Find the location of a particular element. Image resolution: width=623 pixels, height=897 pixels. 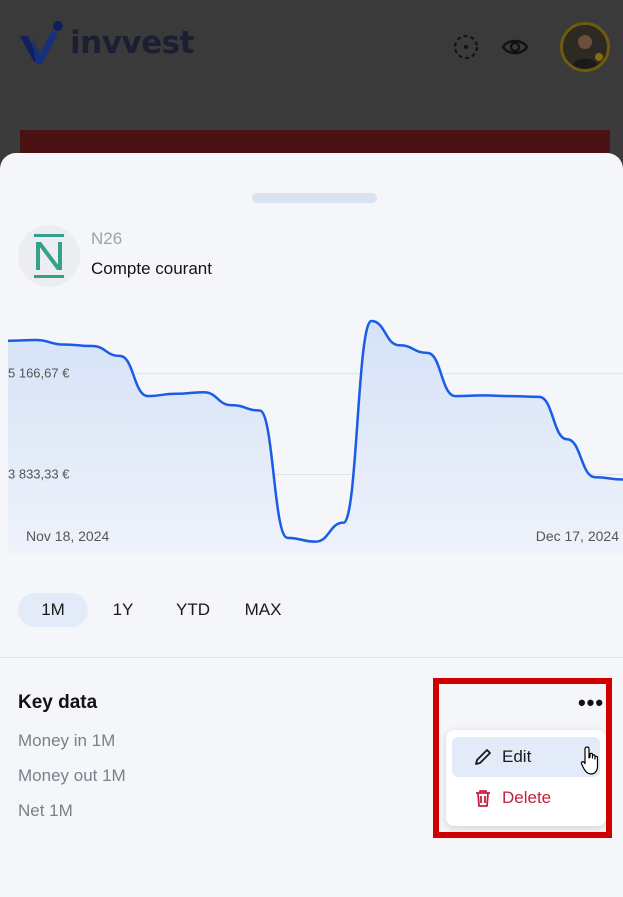

app-logo: invvest is located at coordinates (106, 43).